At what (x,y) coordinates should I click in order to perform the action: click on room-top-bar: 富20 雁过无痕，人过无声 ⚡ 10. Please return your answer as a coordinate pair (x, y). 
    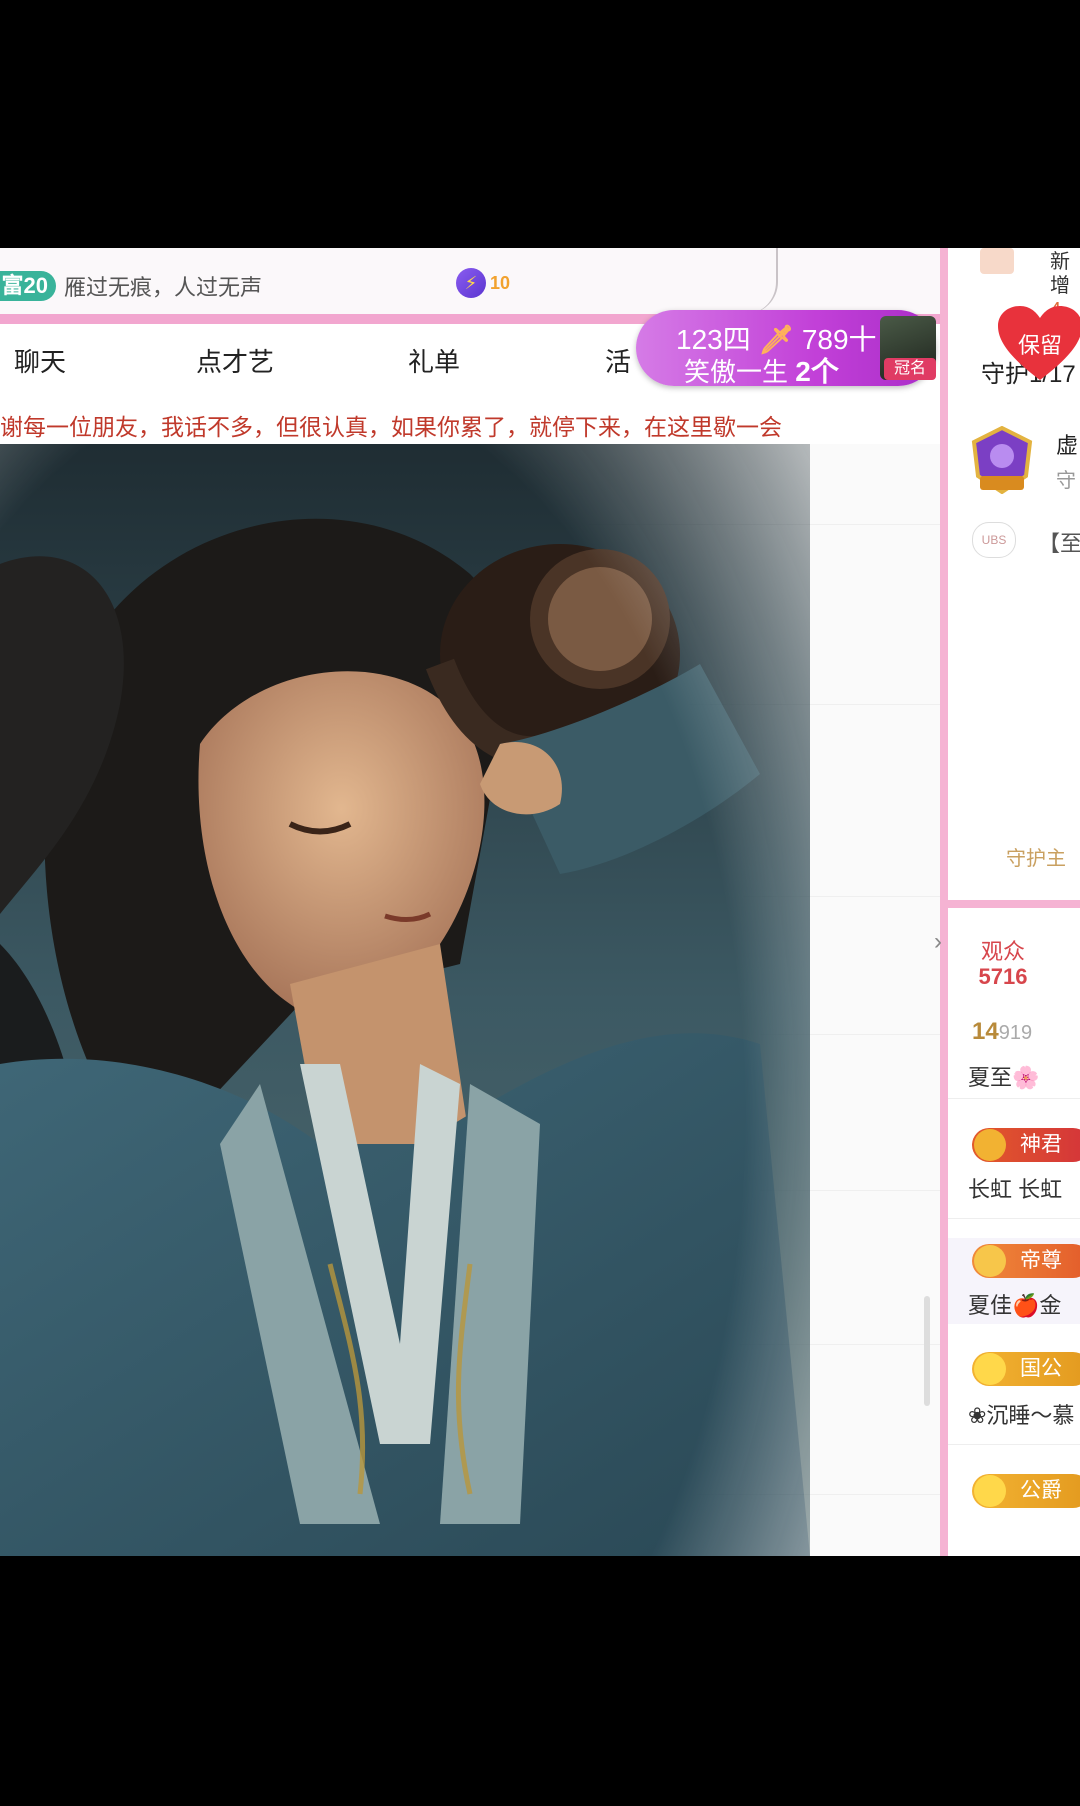
    Looking at the image, I should click on (470, 281).